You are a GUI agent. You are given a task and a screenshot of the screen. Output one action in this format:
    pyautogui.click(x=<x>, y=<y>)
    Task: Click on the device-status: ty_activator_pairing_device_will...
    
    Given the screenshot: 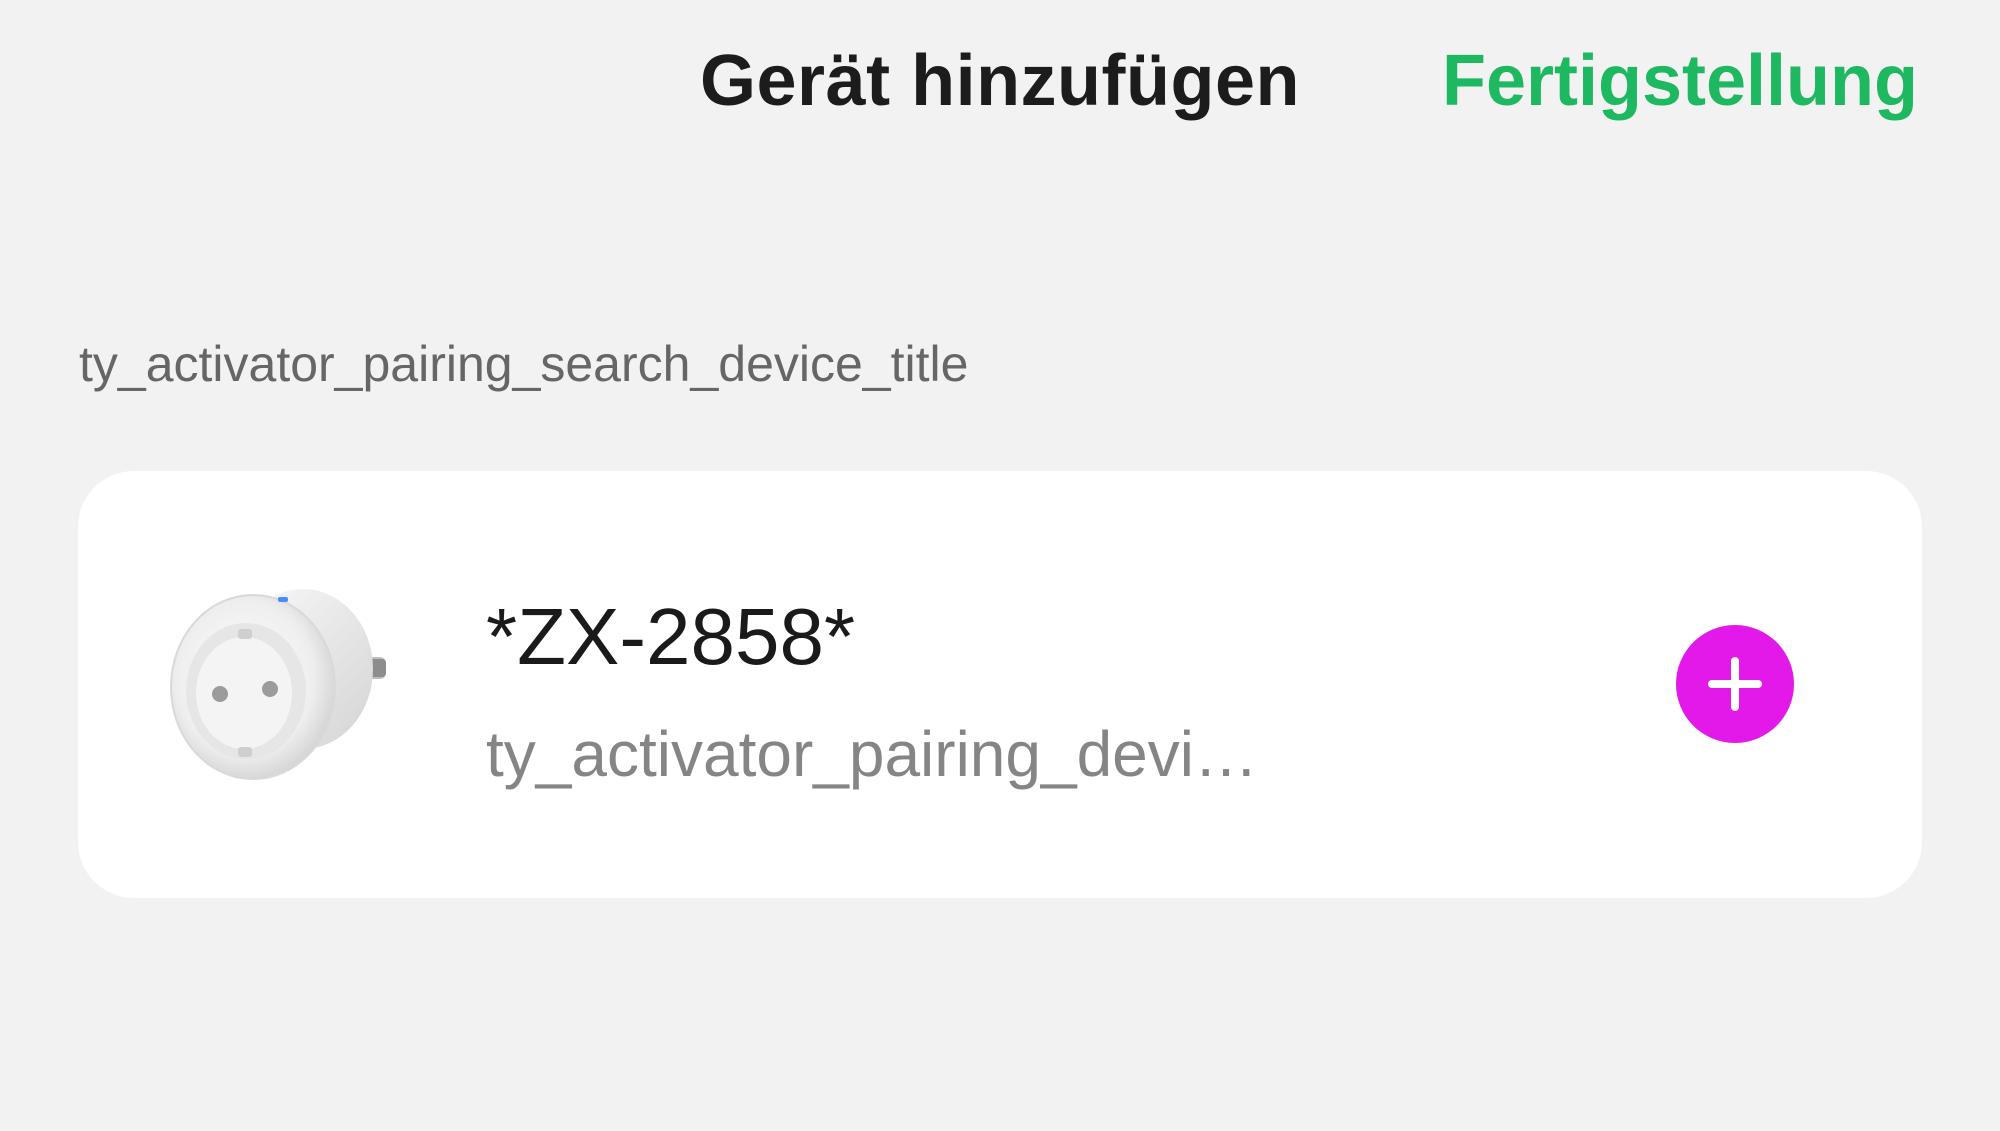 What is the action you would take?
    pyautogui.click(x=886, y=754)
    